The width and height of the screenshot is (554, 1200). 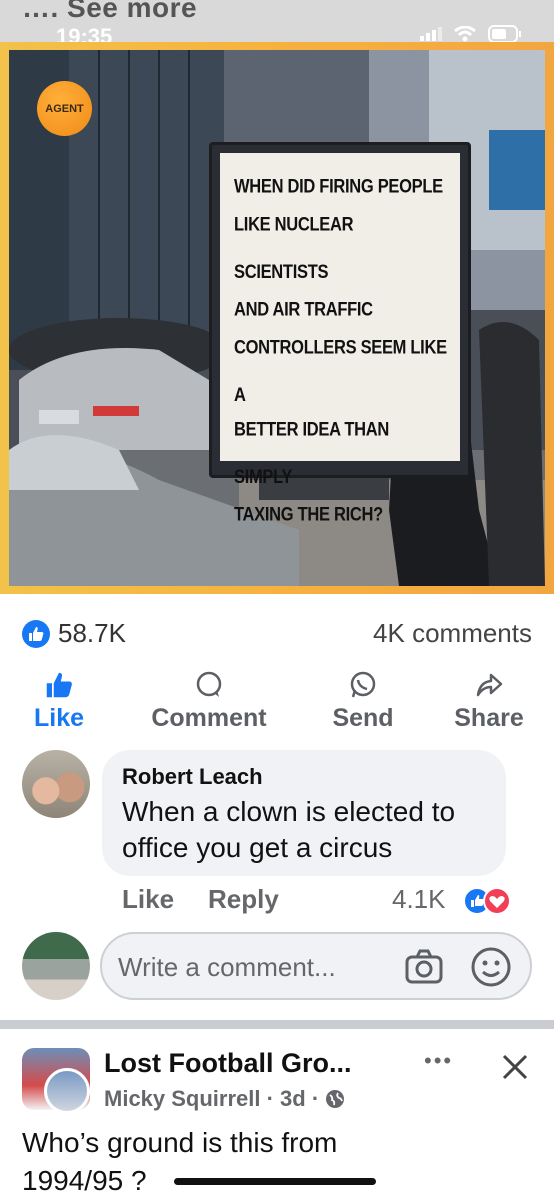 What do you see at coordinates (504, 34) in the screenshot?
I see `battery-icon` at bounding box center [504, 34].